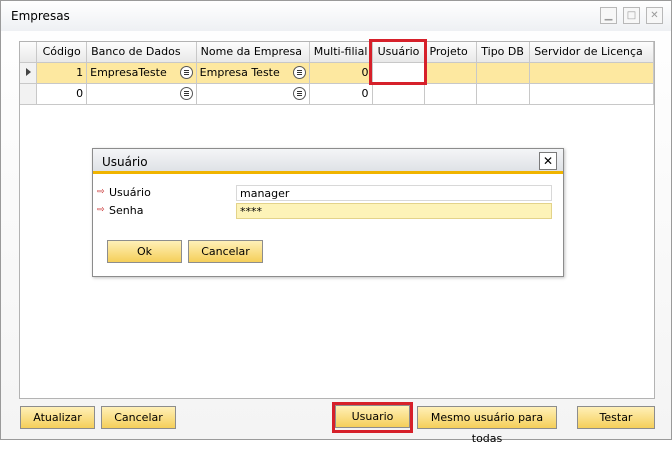  I want to click on cell-nome-da-empresa, so click(253, 94).